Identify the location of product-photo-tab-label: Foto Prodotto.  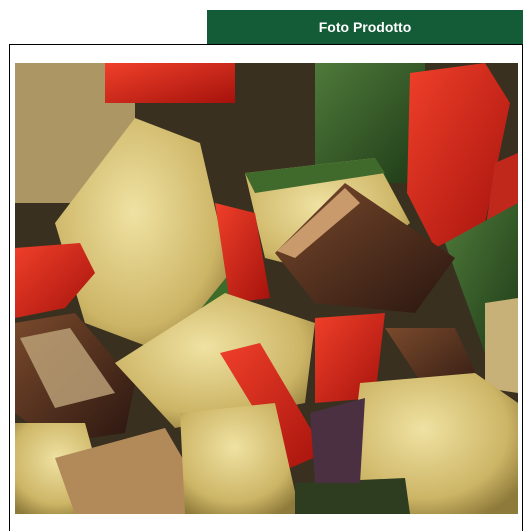
(365, 27).